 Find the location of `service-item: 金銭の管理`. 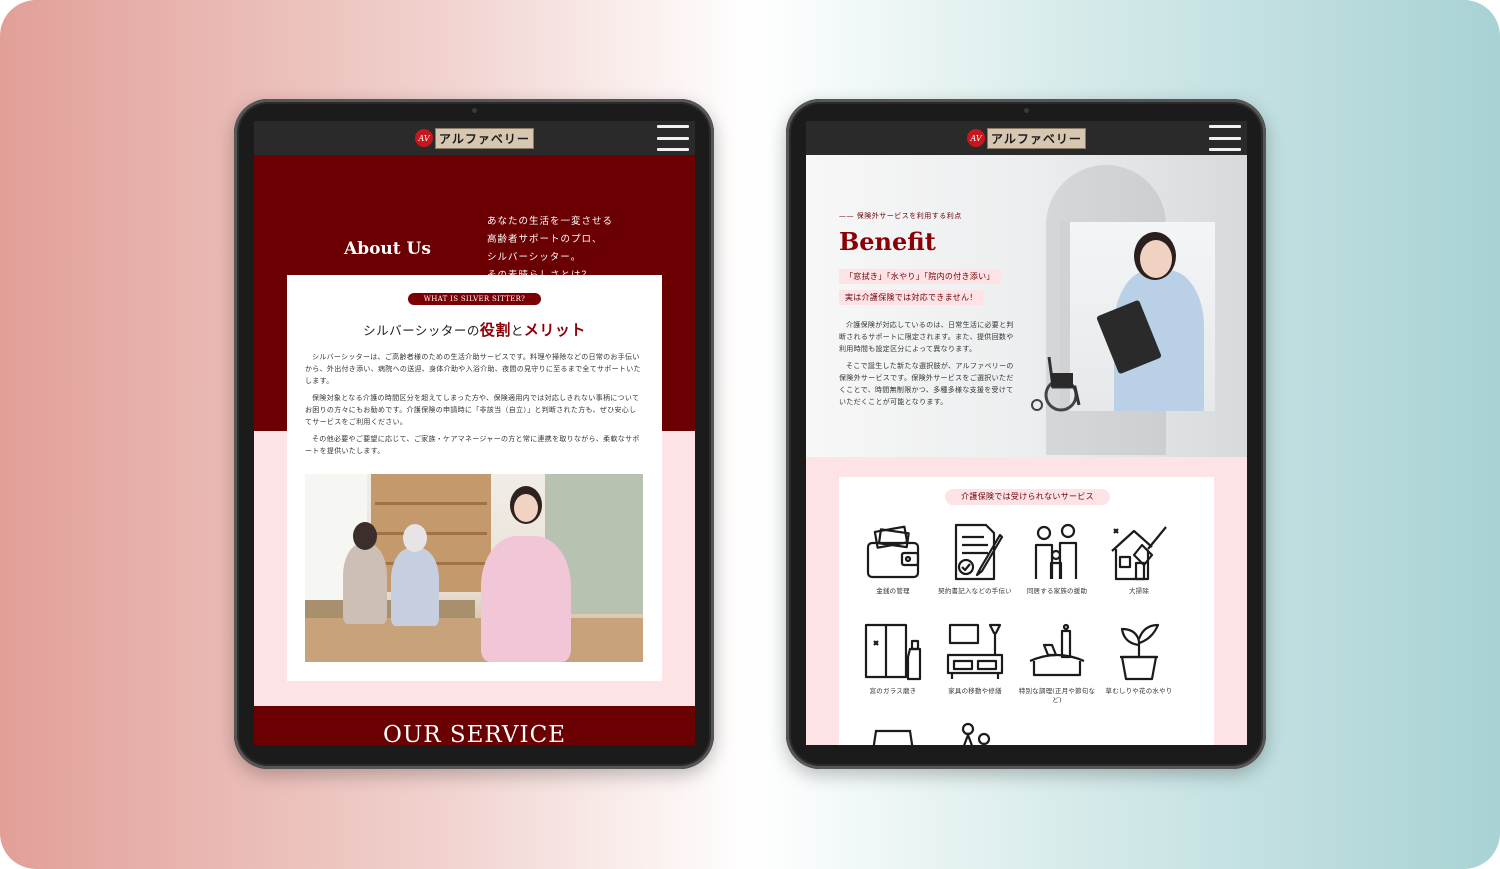

service-item: 金銭の管理 is located at coordinates (893, 558).